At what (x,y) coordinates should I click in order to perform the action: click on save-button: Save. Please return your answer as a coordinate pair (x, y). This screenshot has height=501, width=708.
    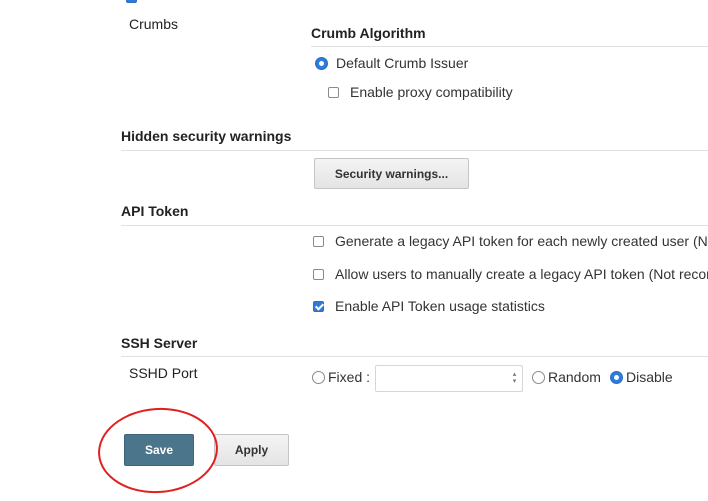
    Looking at the image, I should click on (159, 450).